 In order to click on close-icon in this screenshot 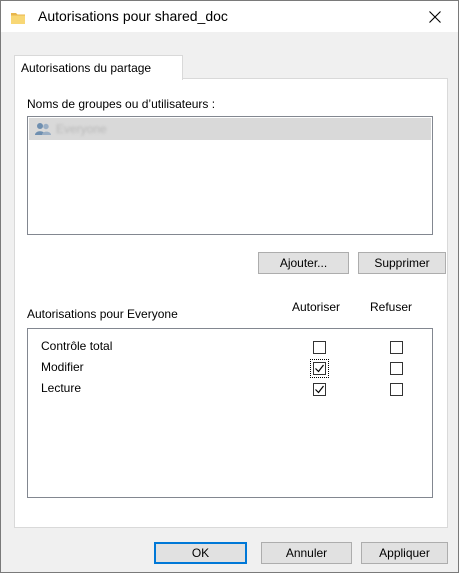, I will do `click(435, 16)`.